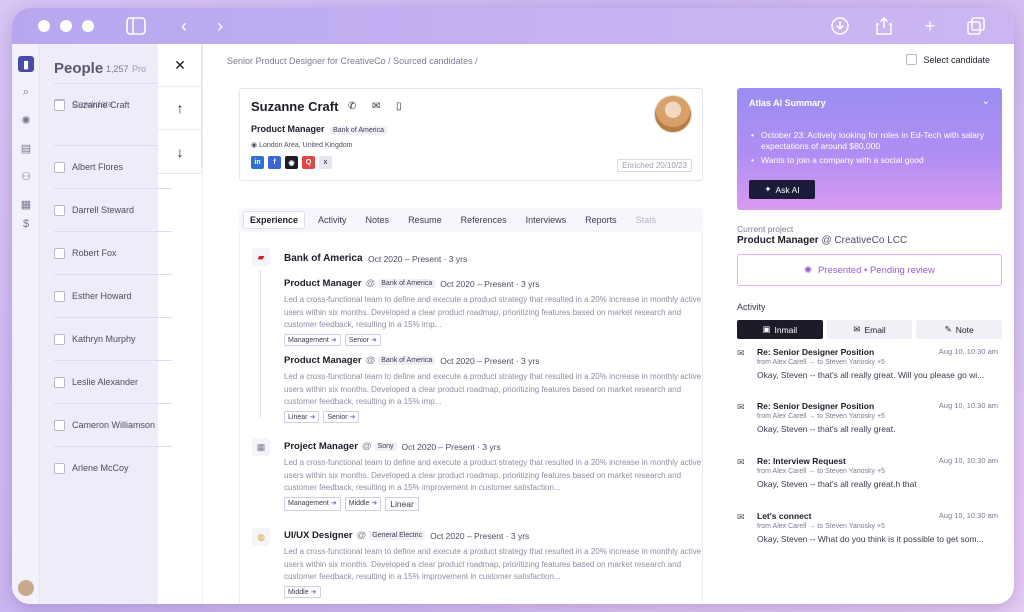 The height and width of the screenshot is (612, 1024). What do you see at coordinates (780, 329) in the screenshot?
I see `inmail-tab: ▣ Inmail` at bounding box center [780, 329].